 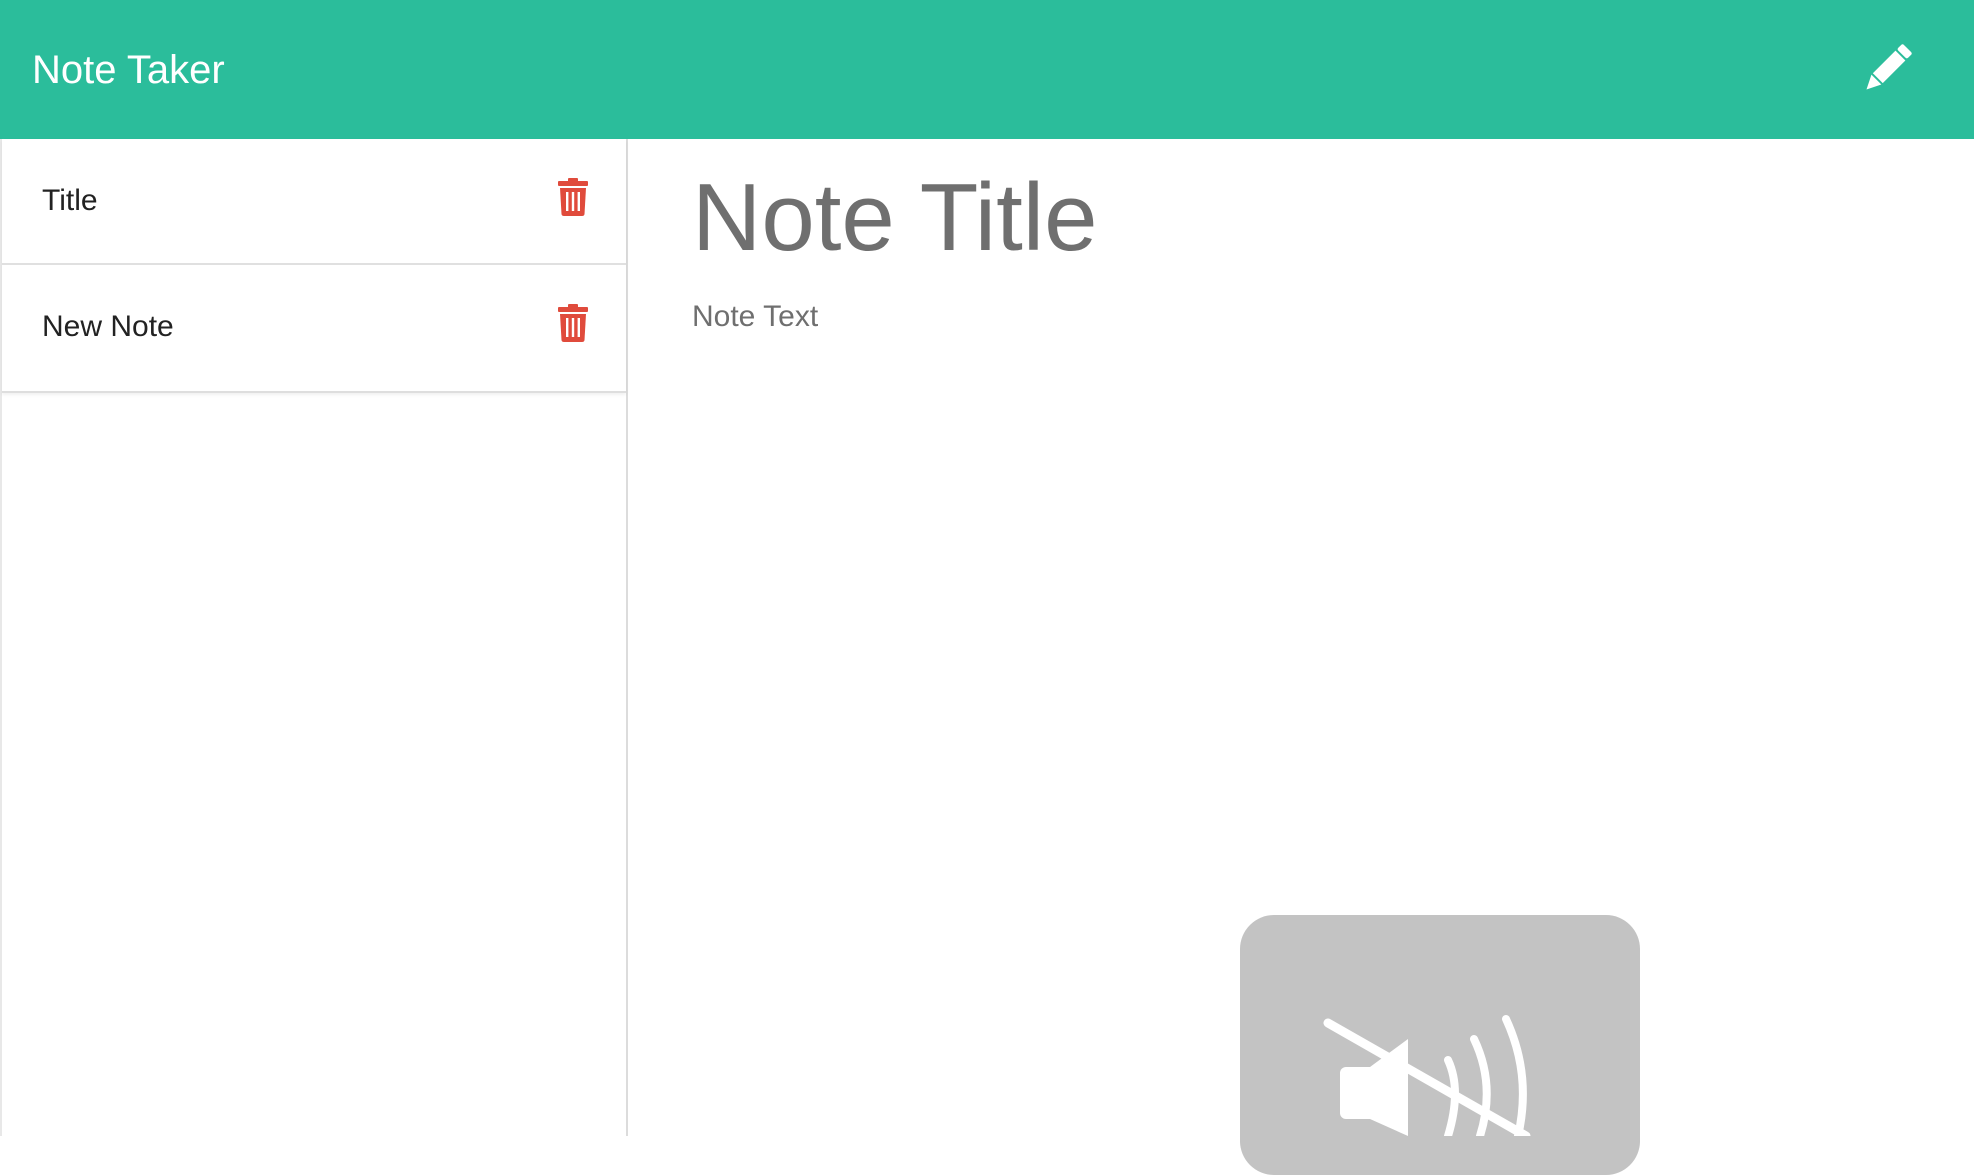 I want to click on note-title-input, so click(x=1292, y=218).